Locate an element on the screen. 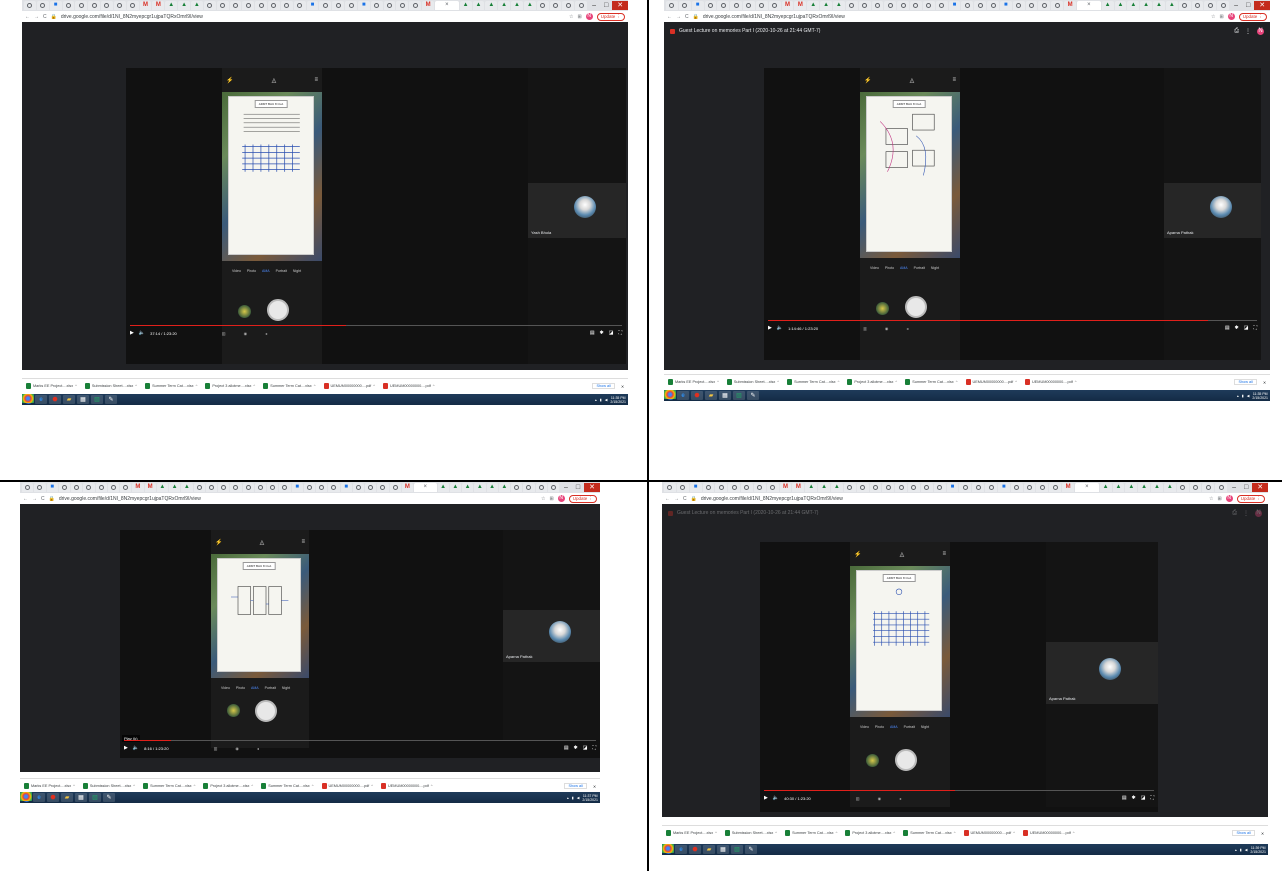 Image resolution: width=1282 pixels, height=871 pixels. download-item: Marks EE Project....xlsx ^ is located at coordinates (51, 386).